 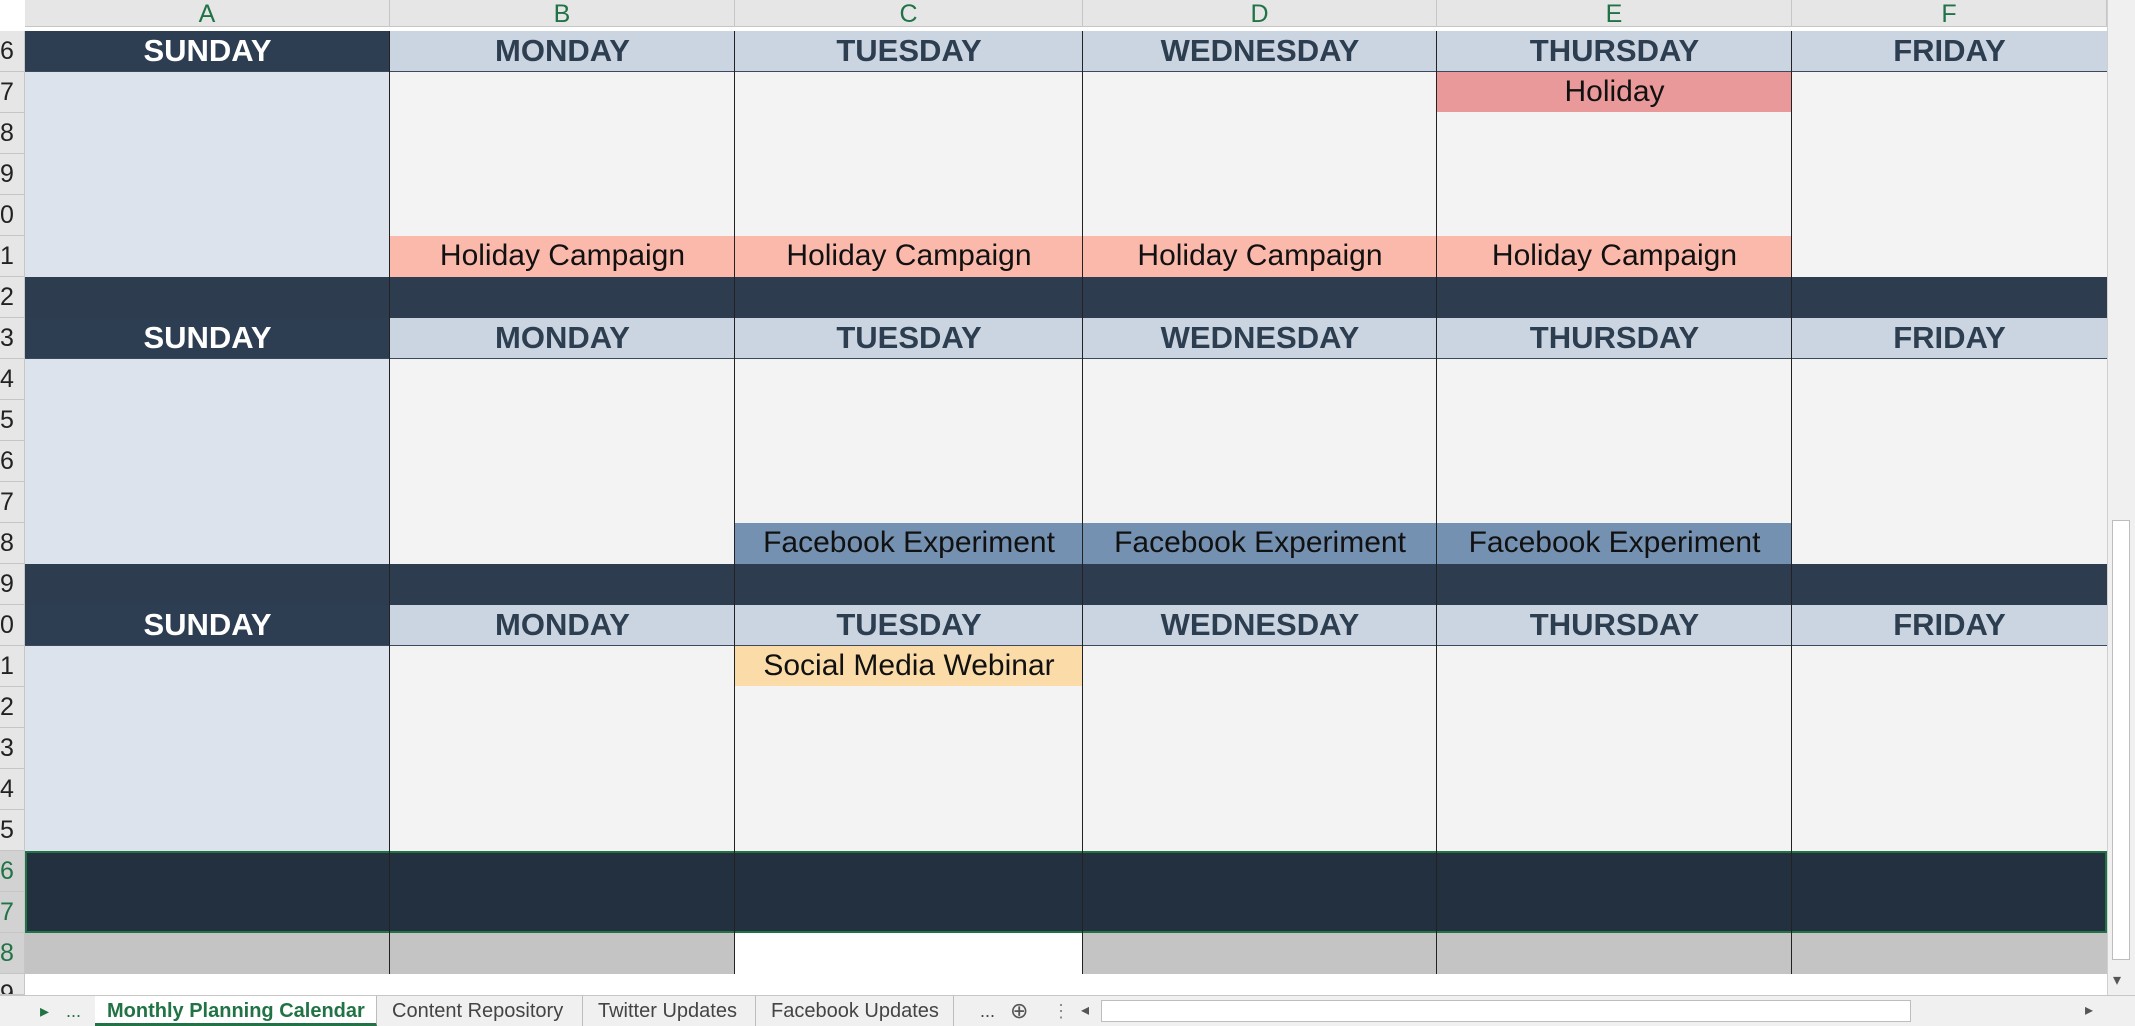 What do you see at coordinates (1061, 1011) in the screenshot?
I see `tab-bar-menu-icon: ⋮` at bounding box center [1061, 1011].